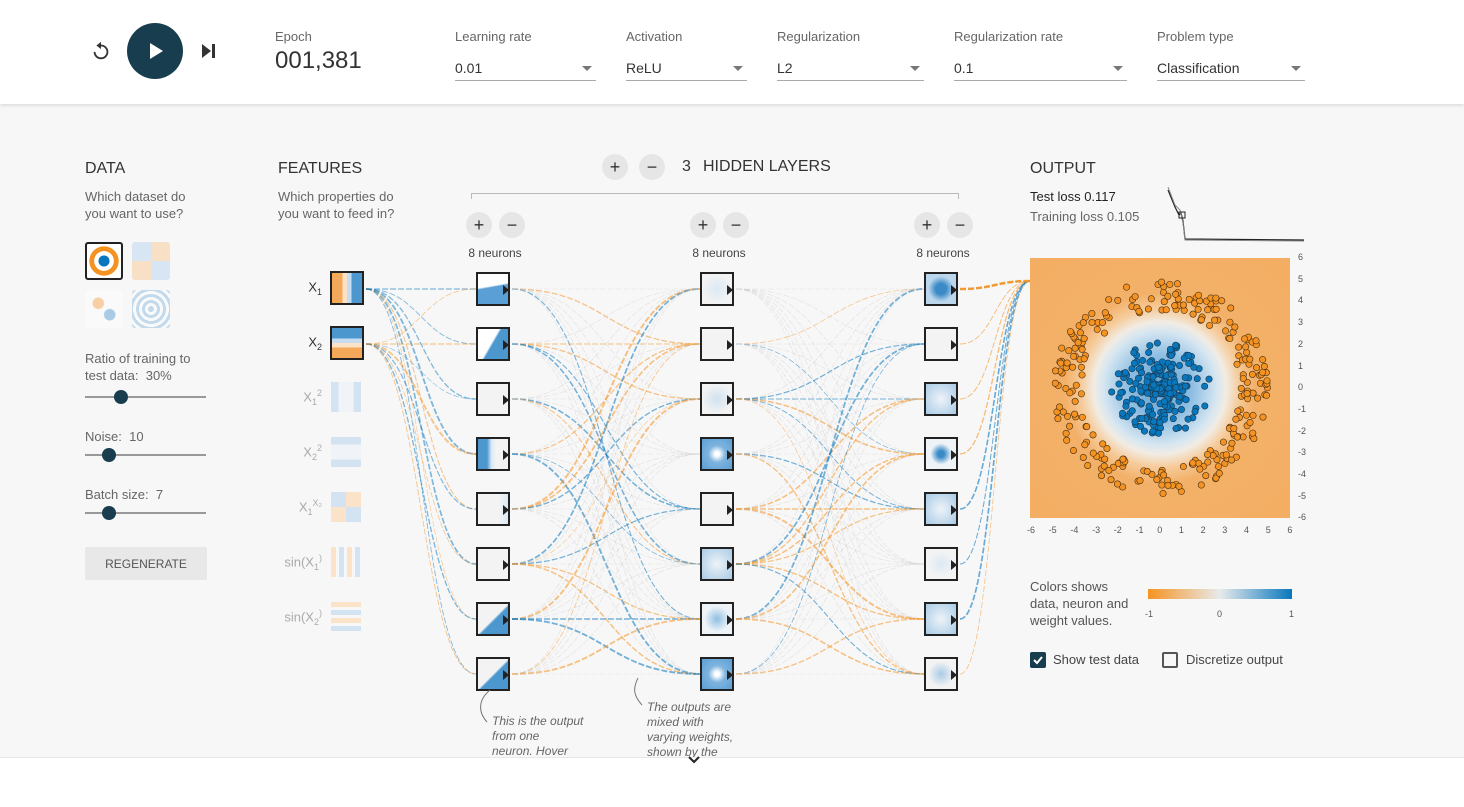 The width and height of the screenshot is (1464, 807). What do you see at coordinates (1117, 530) in the screenshot?
I see `x-tick: -2` at bounding box center [1117, 530].